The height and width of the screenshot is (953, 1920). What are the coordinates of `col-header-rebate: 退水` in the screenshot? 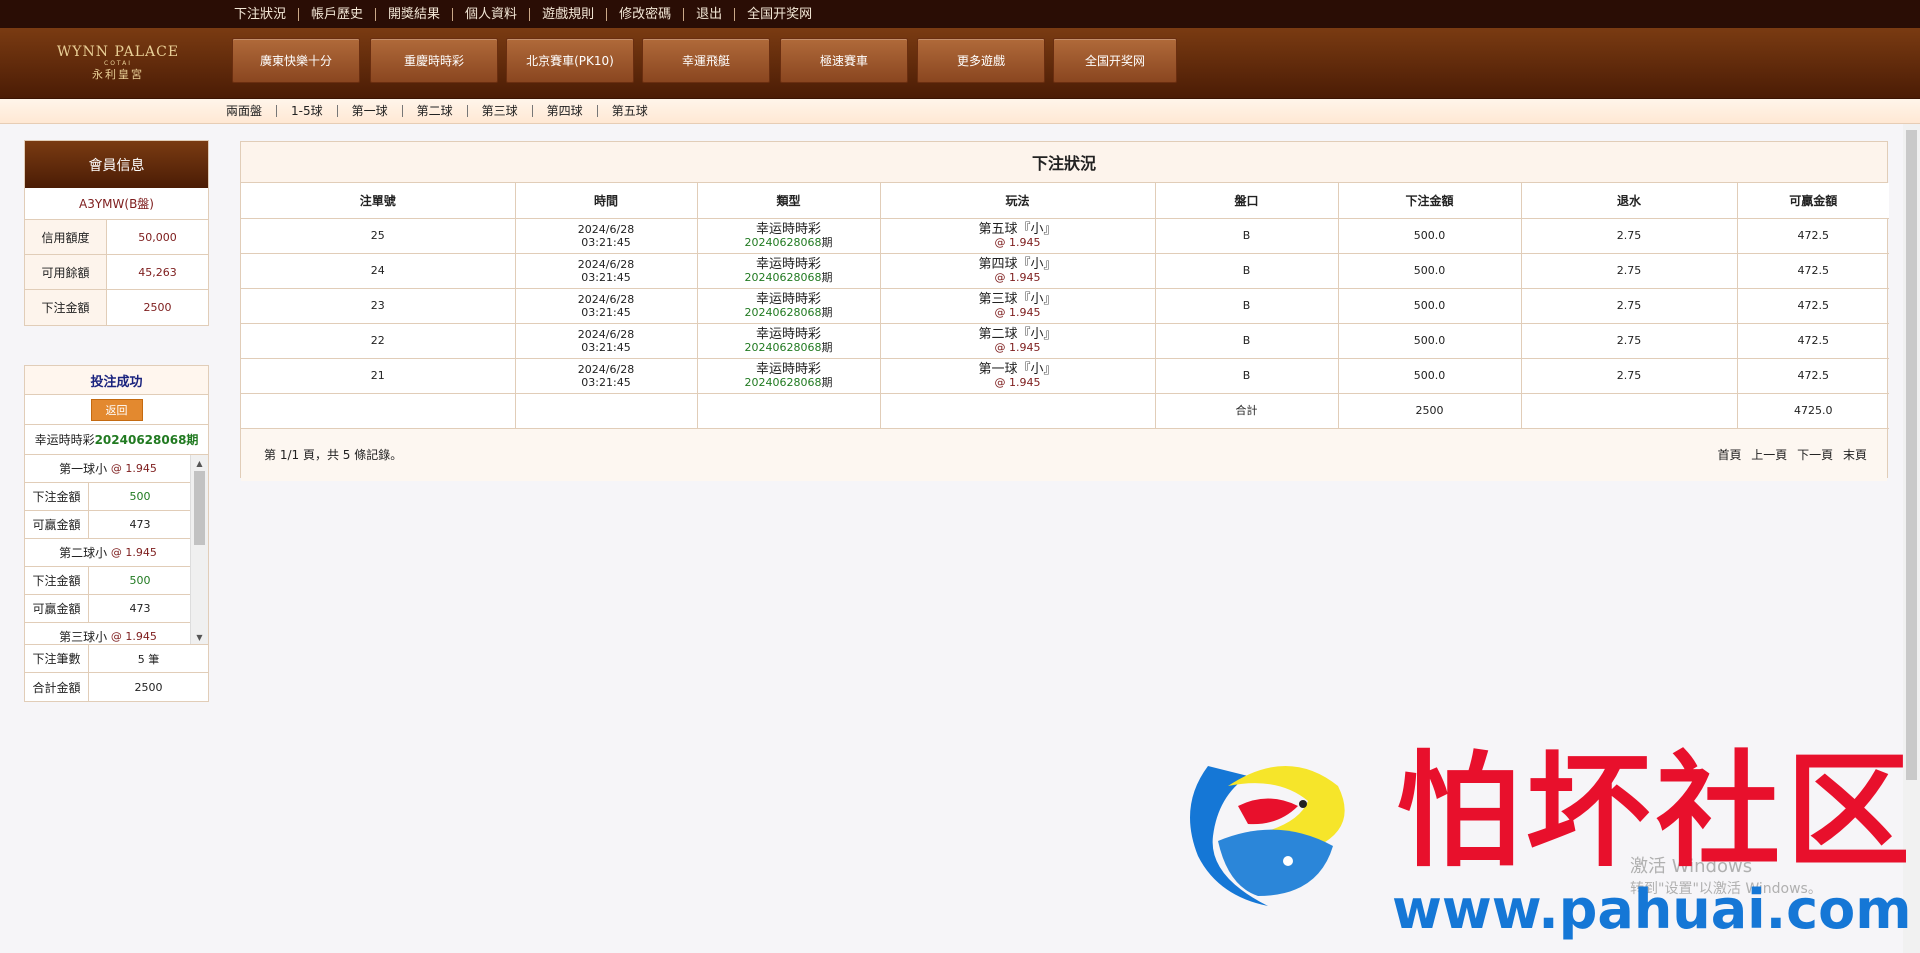 It's located at (1629, 201).